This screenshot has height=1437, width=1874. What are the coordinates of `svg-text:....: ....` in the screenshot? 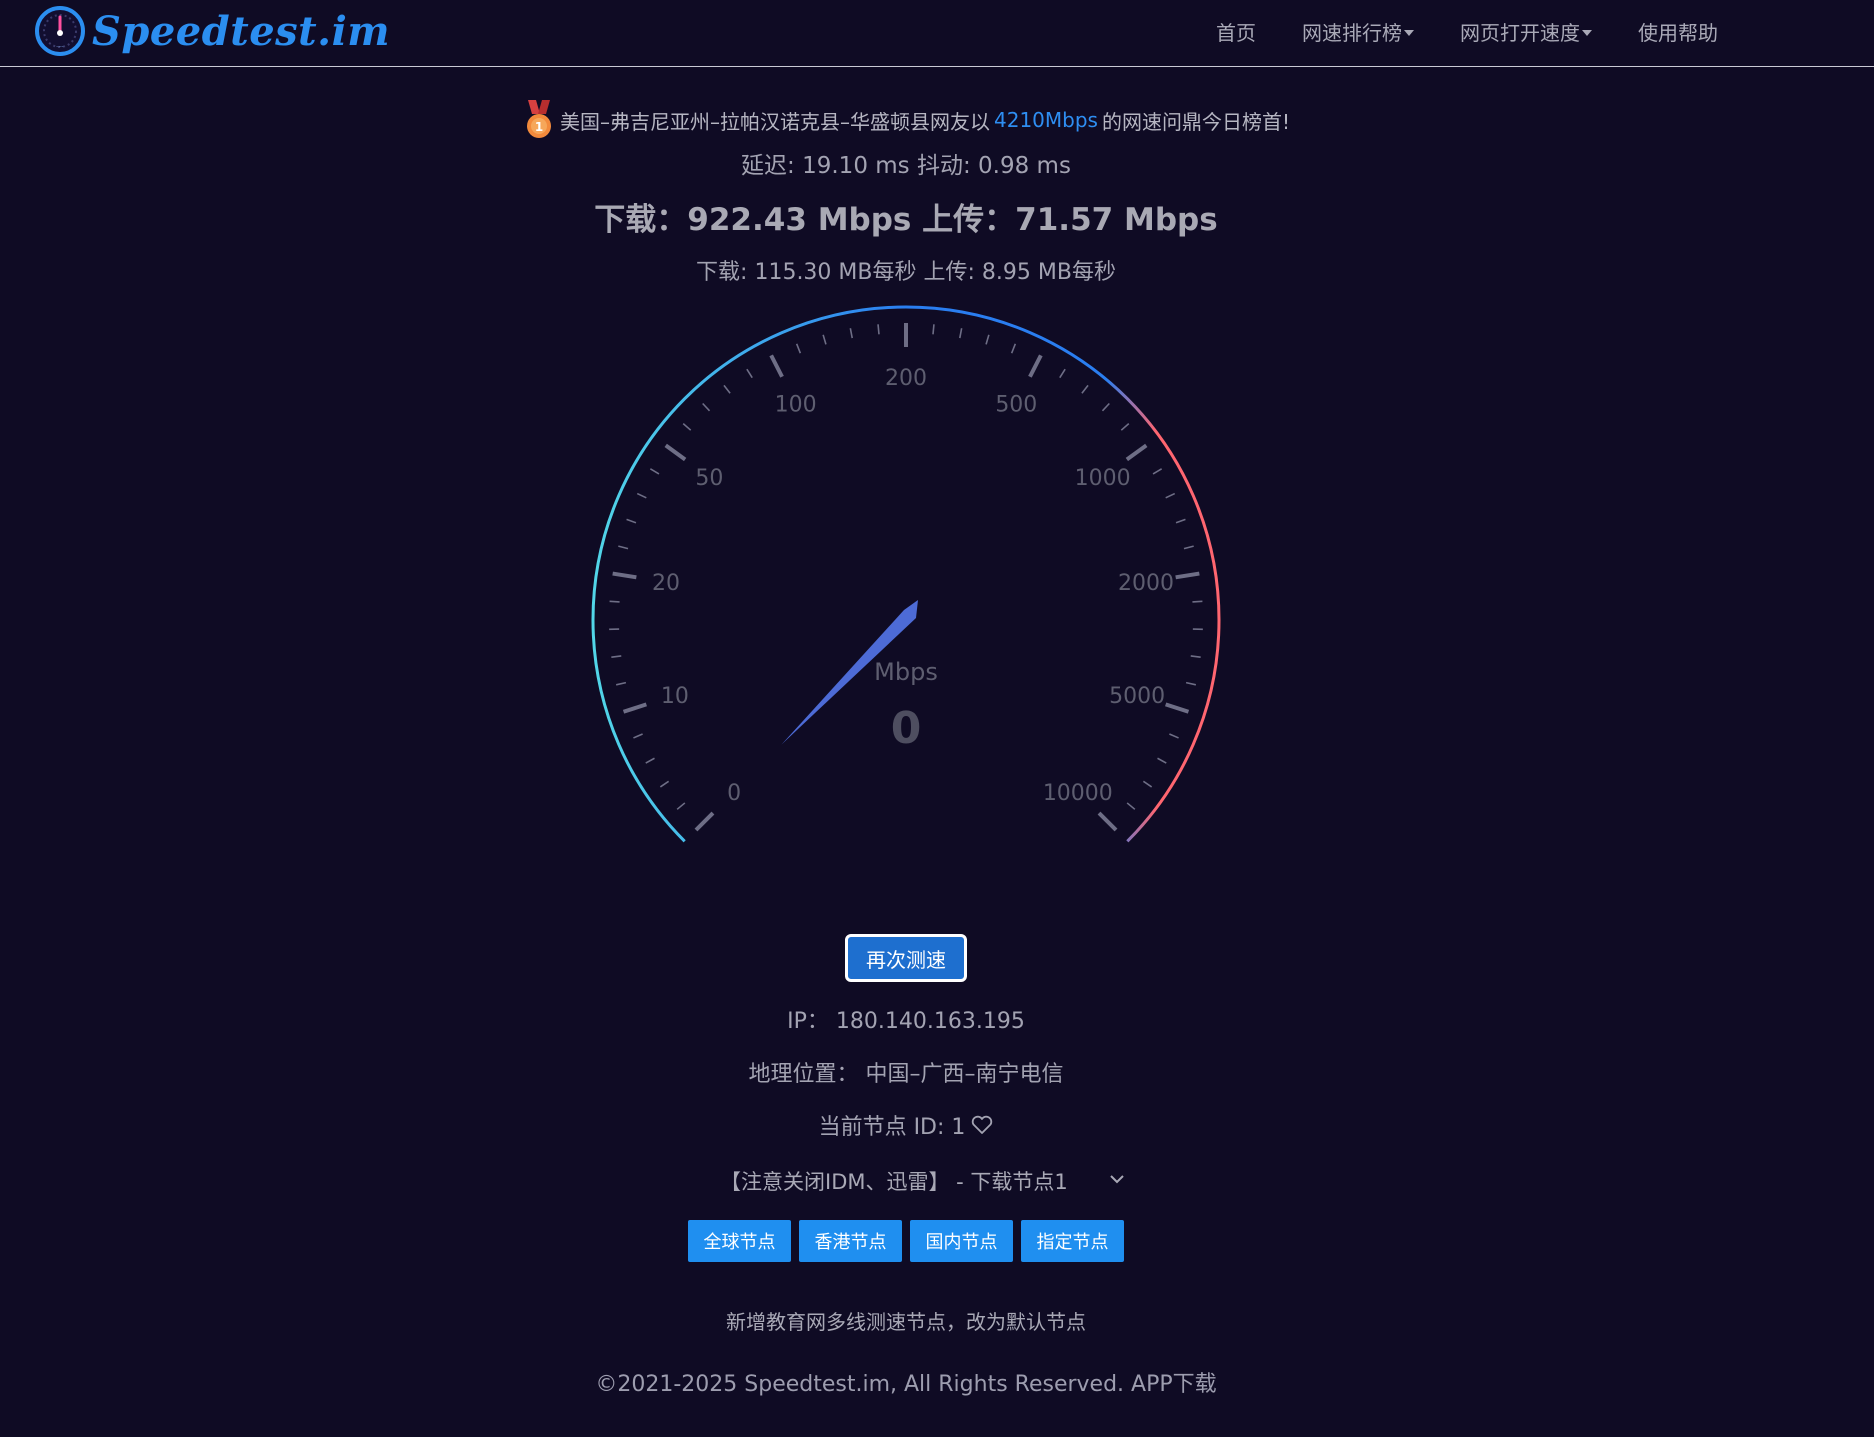 It's located at (60, 45).